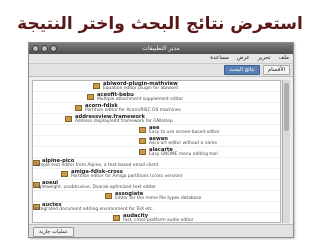 This screenshot has height=240, width=320. I want to click on package-description: fast, cross-platform audio editor, so click(158, 220).